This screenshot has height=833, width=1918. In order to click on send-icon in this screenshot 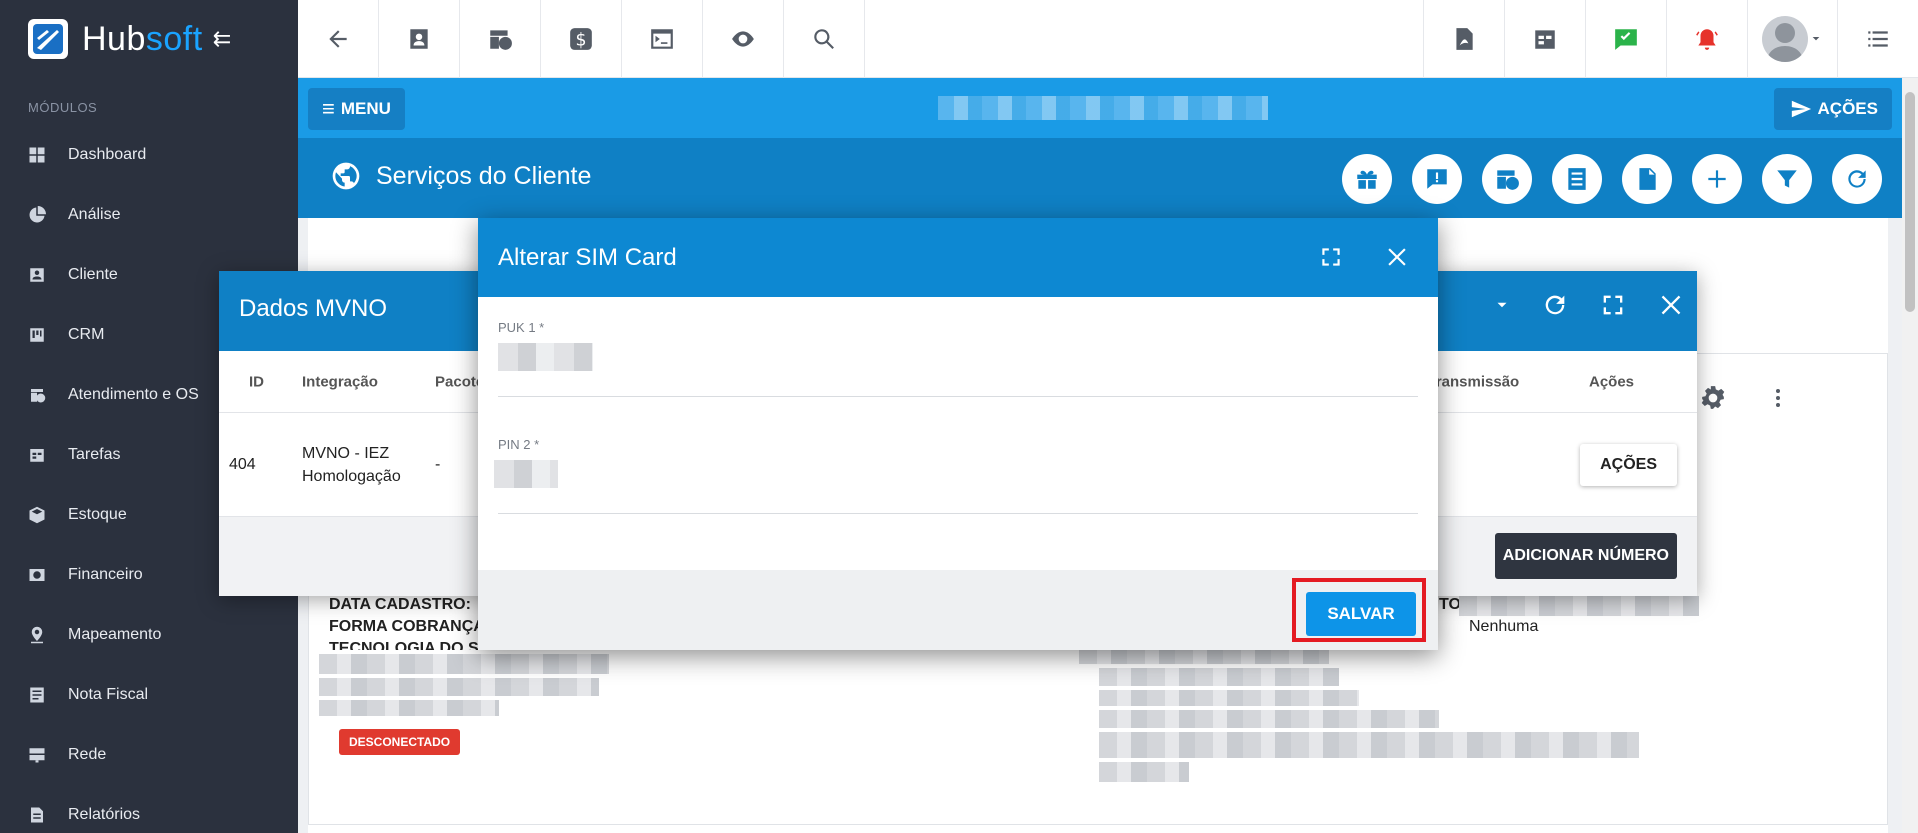, I will do `click(1801, 109)`.